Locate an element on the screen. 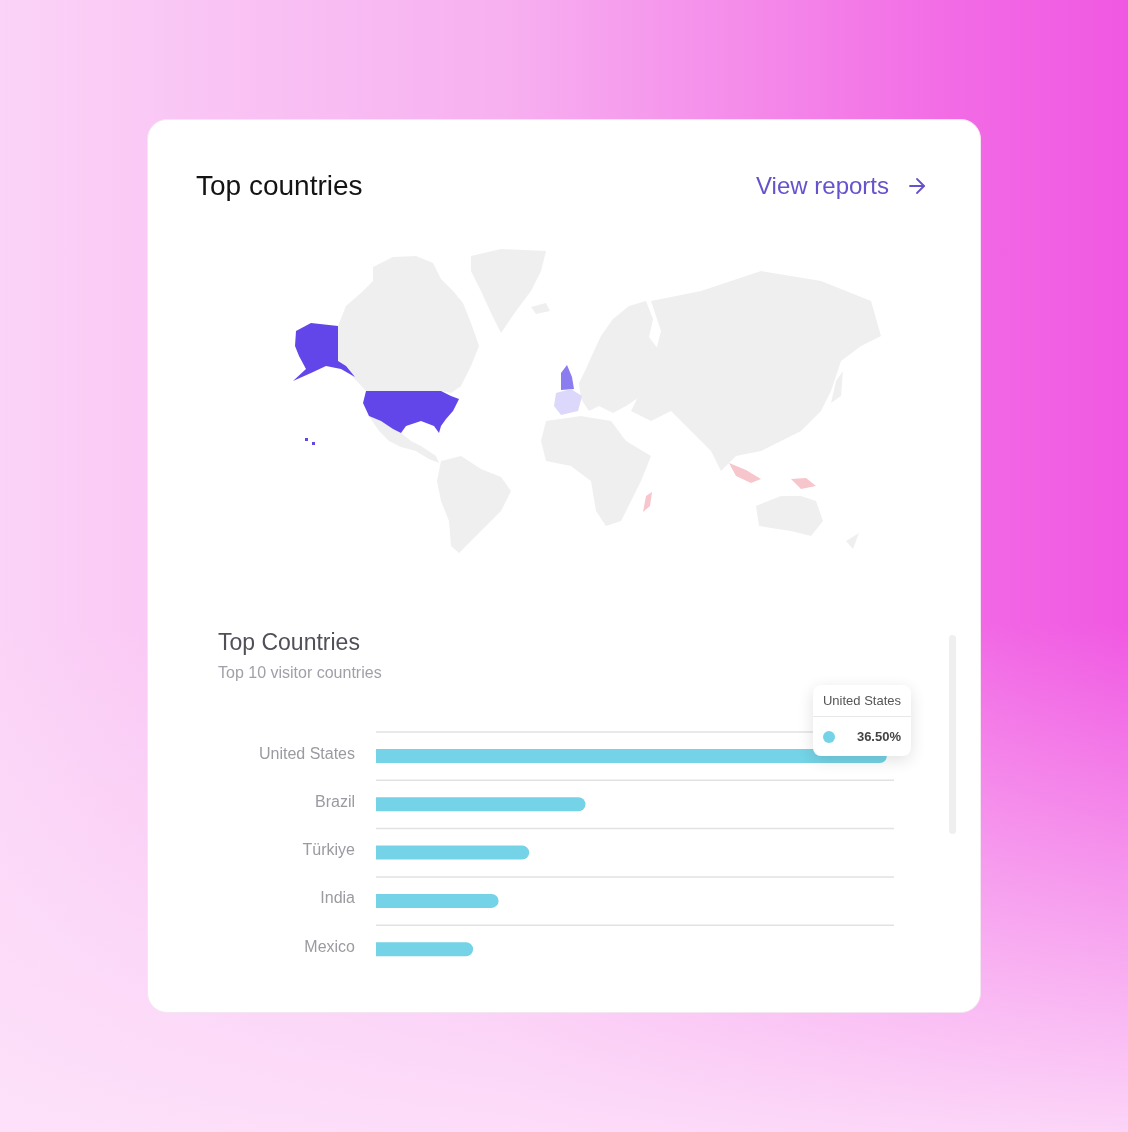 Image resolution: width=1128 pixels, height=1132 pixels. new-guinea-shape is located at coordinates (803, 483).